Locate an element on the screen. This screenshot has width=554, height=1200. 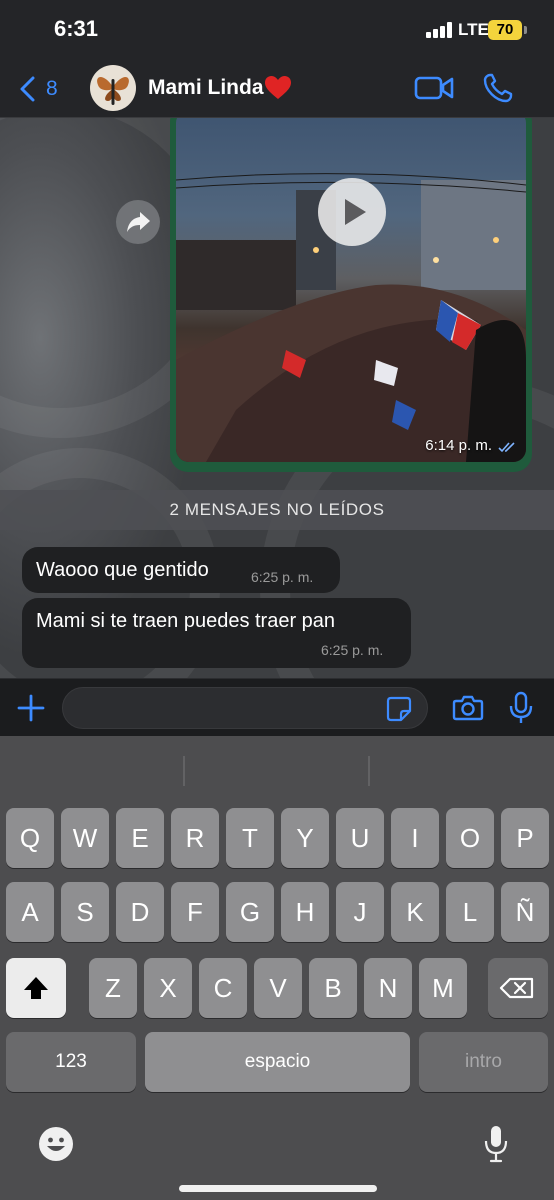
key-y: Y is located at coordinates (305, 838).